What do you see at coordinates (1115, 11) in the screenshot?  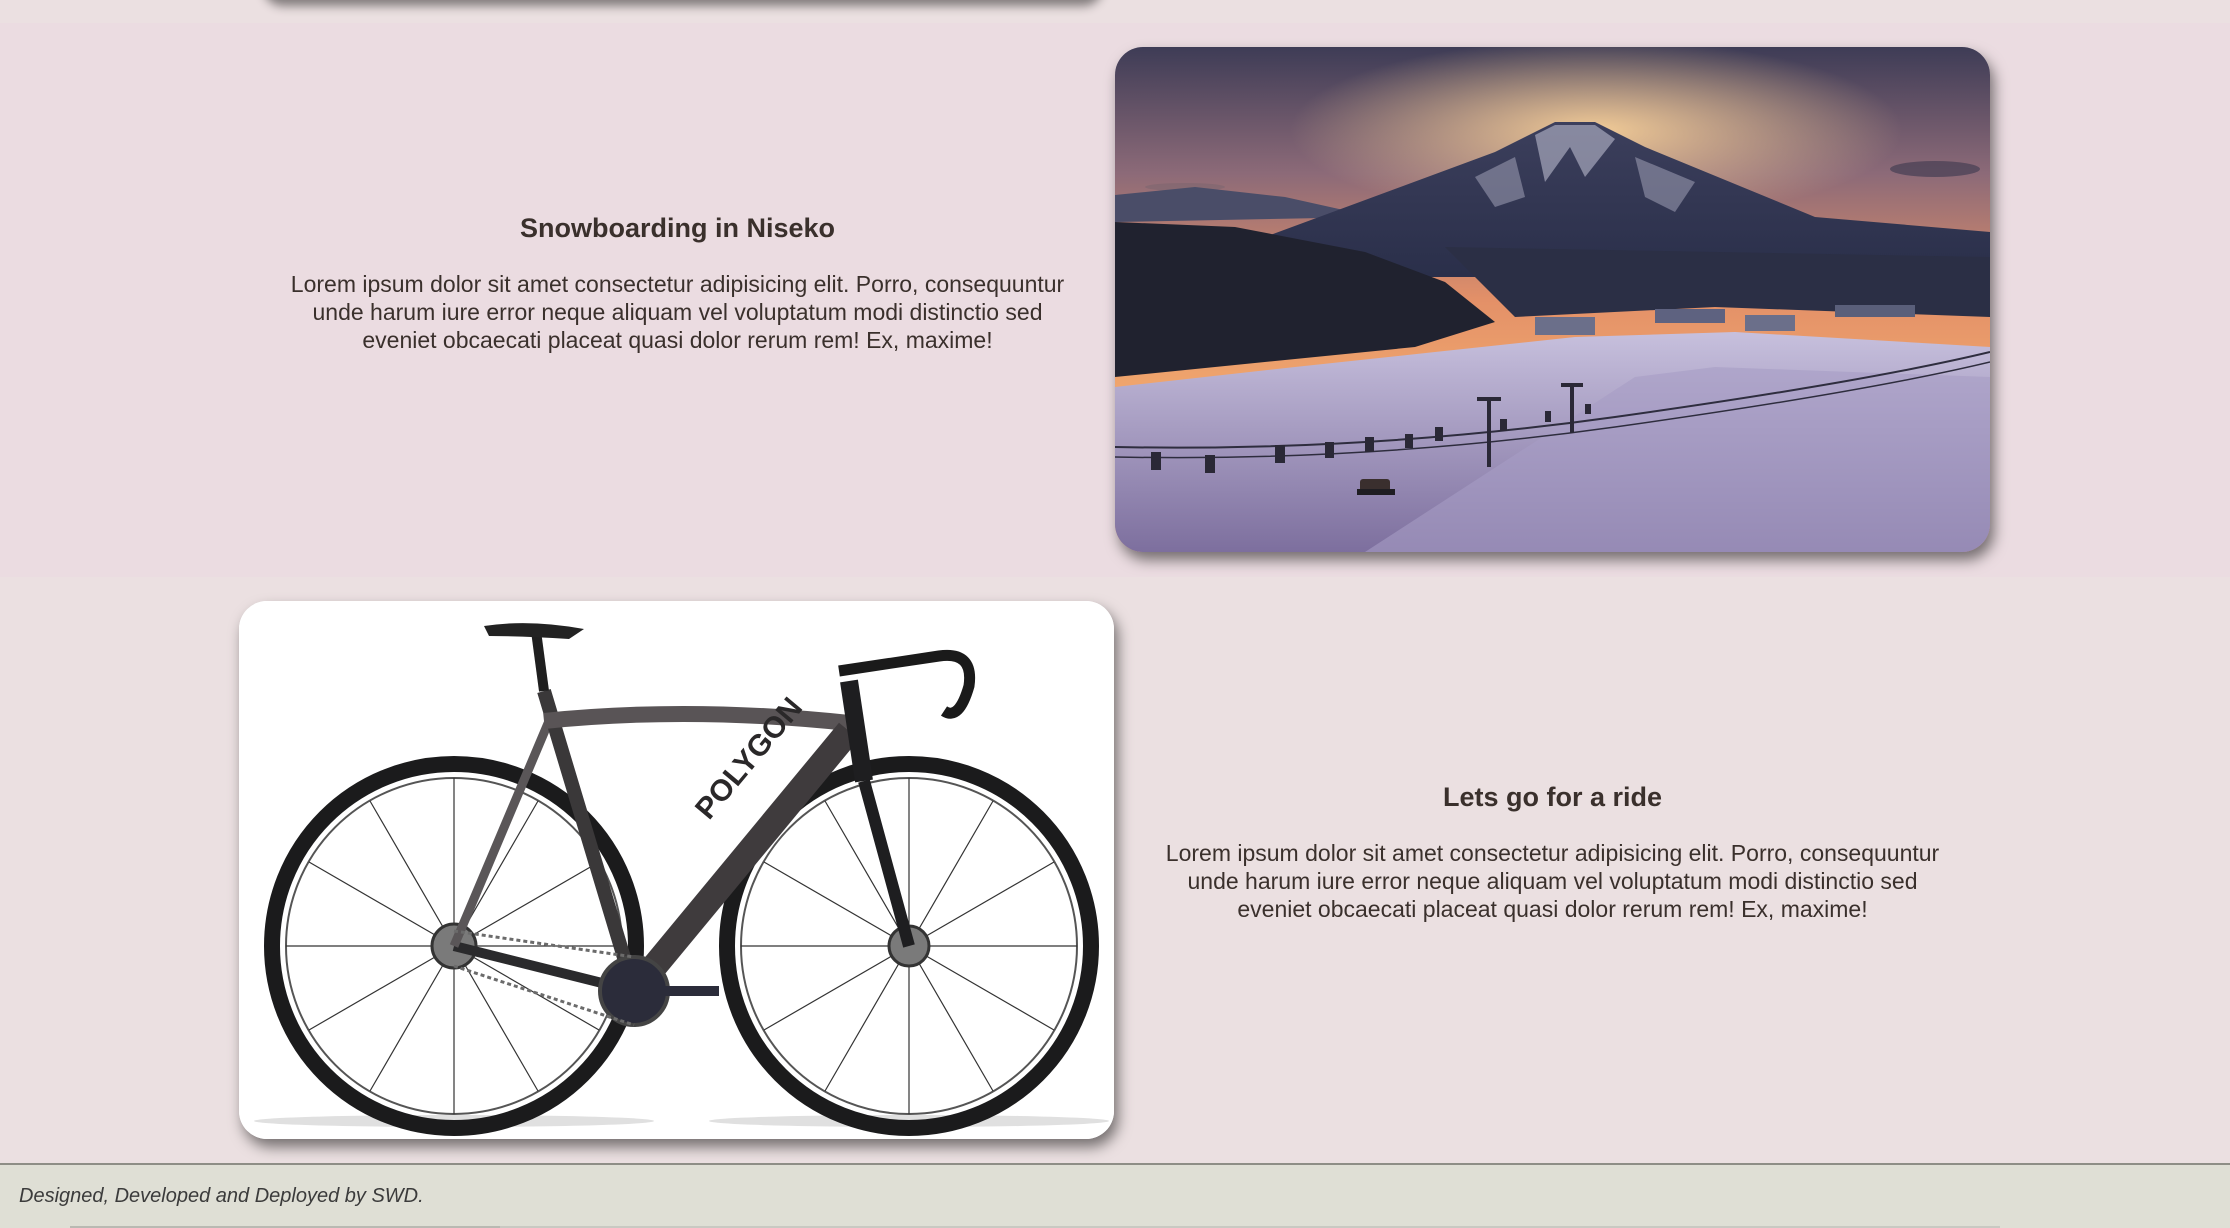 I see `top-strip` at bounding box center [1115, 11].